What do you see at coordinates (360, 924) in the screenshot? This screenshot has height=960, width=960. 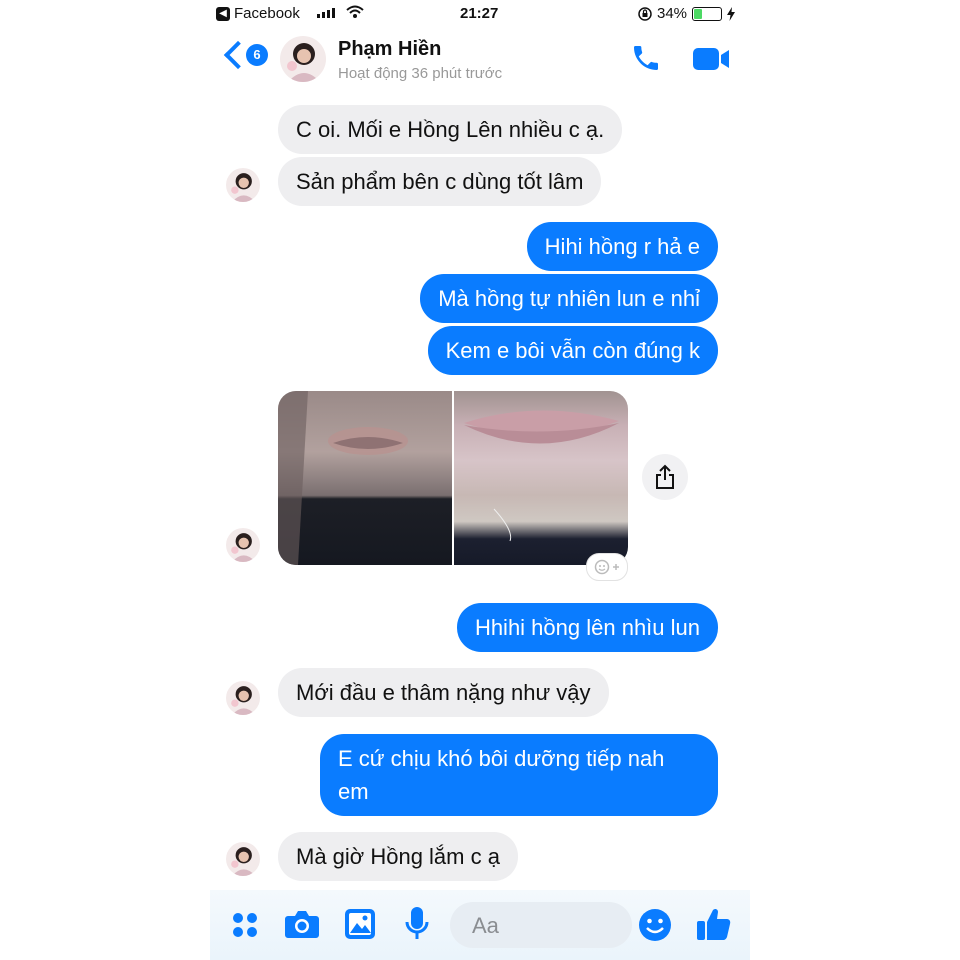 I see `gallery-icon` at bounding box center [360, 924].